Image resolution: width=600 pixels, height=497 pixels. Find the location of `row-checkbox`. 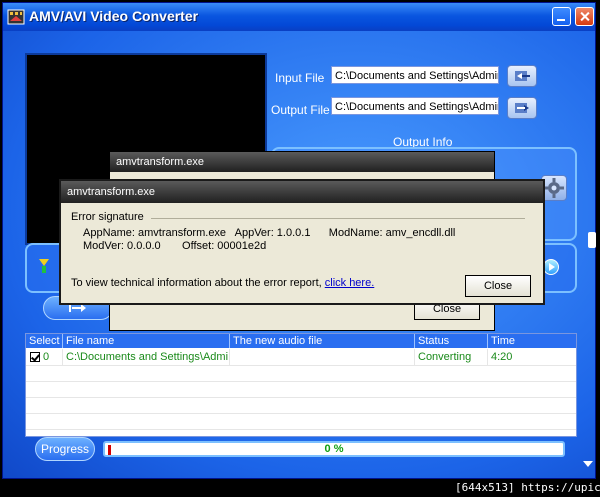

row-checkbox is located at coordinates (35, 357).